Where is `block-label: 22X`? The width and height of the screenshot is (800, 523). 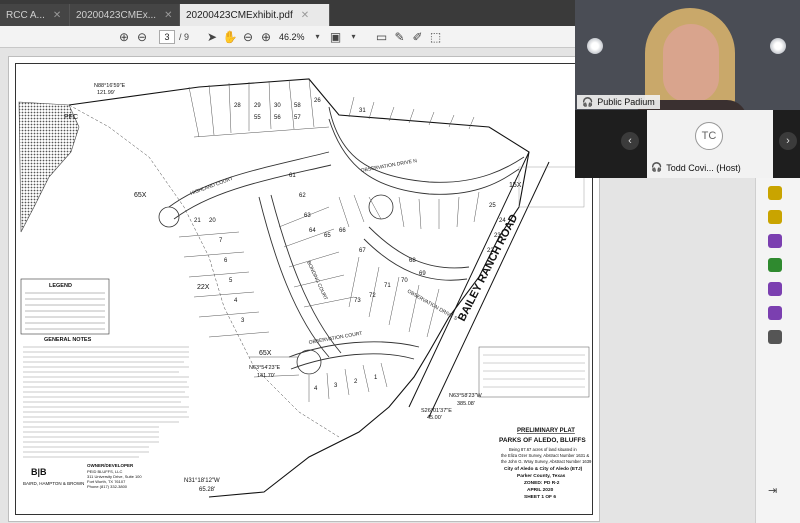
block-label: 22X is located at coordinates (203, 287).